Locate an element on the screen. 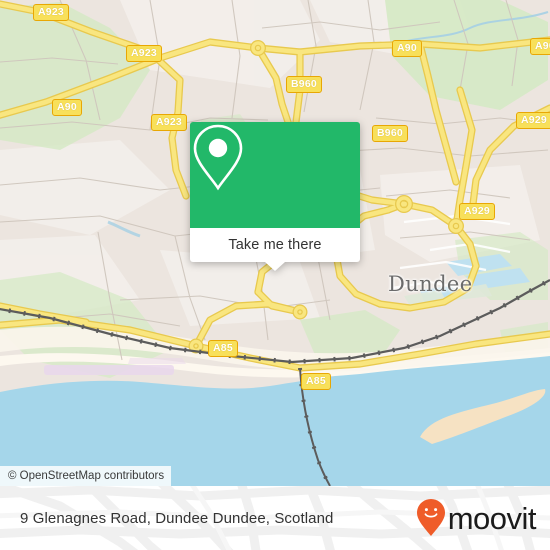 This screenshot has height=550, width=550. popup-marker-area is located at coordinates (275, 175).